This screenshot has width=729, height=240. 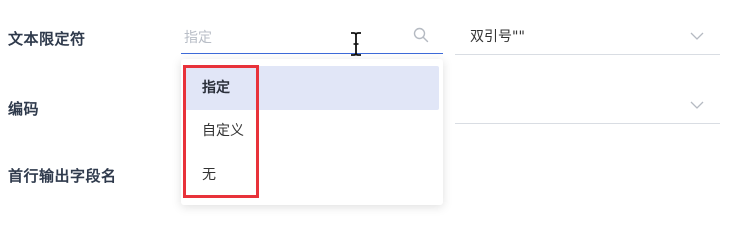 I want to click on text-qualifier-input: 指定, so click(x=312, y=35).